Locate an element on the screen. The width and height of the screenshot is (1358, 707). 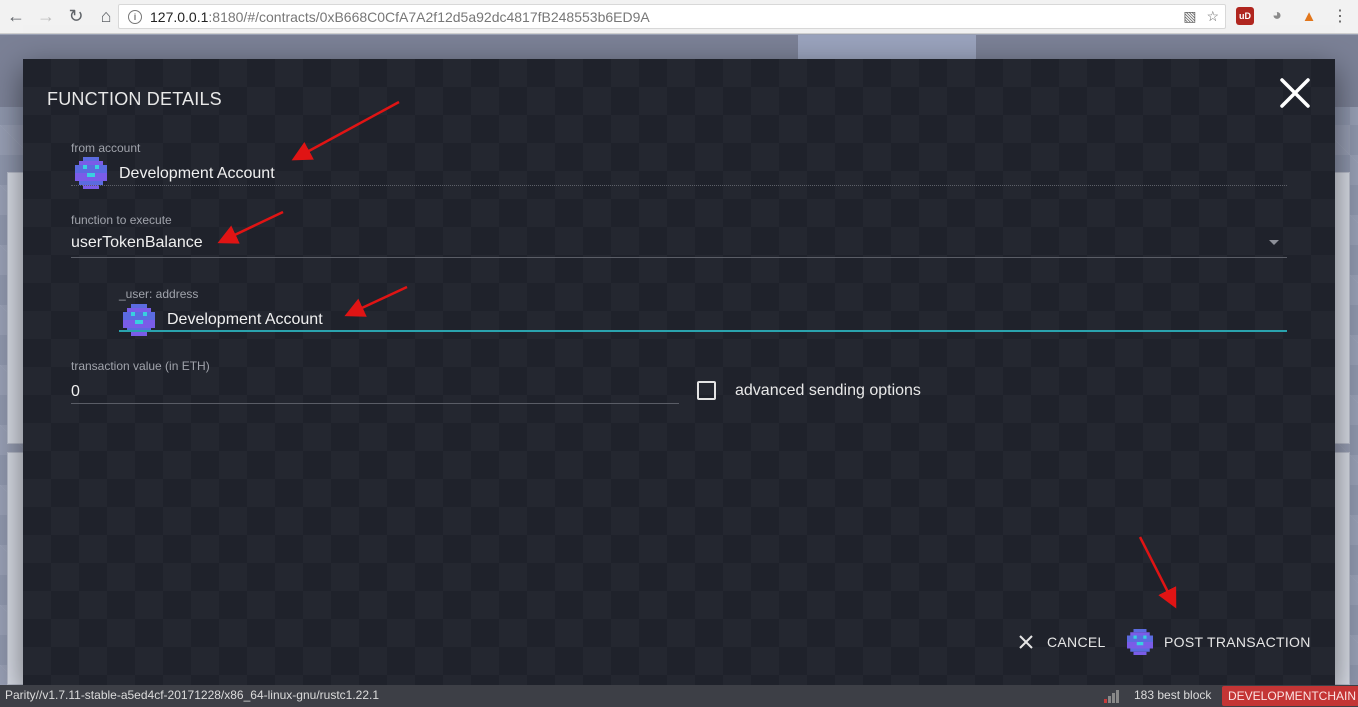
site-info-icon: i is located at coordinates (135, 16).